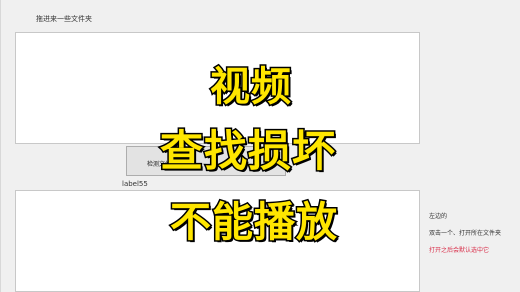 The image size is (520, 292). Describe the element at coordinates (465, 233) in the screenshot. I see `double-click-hint: 双击一个、打开所在文件夹` at that location.